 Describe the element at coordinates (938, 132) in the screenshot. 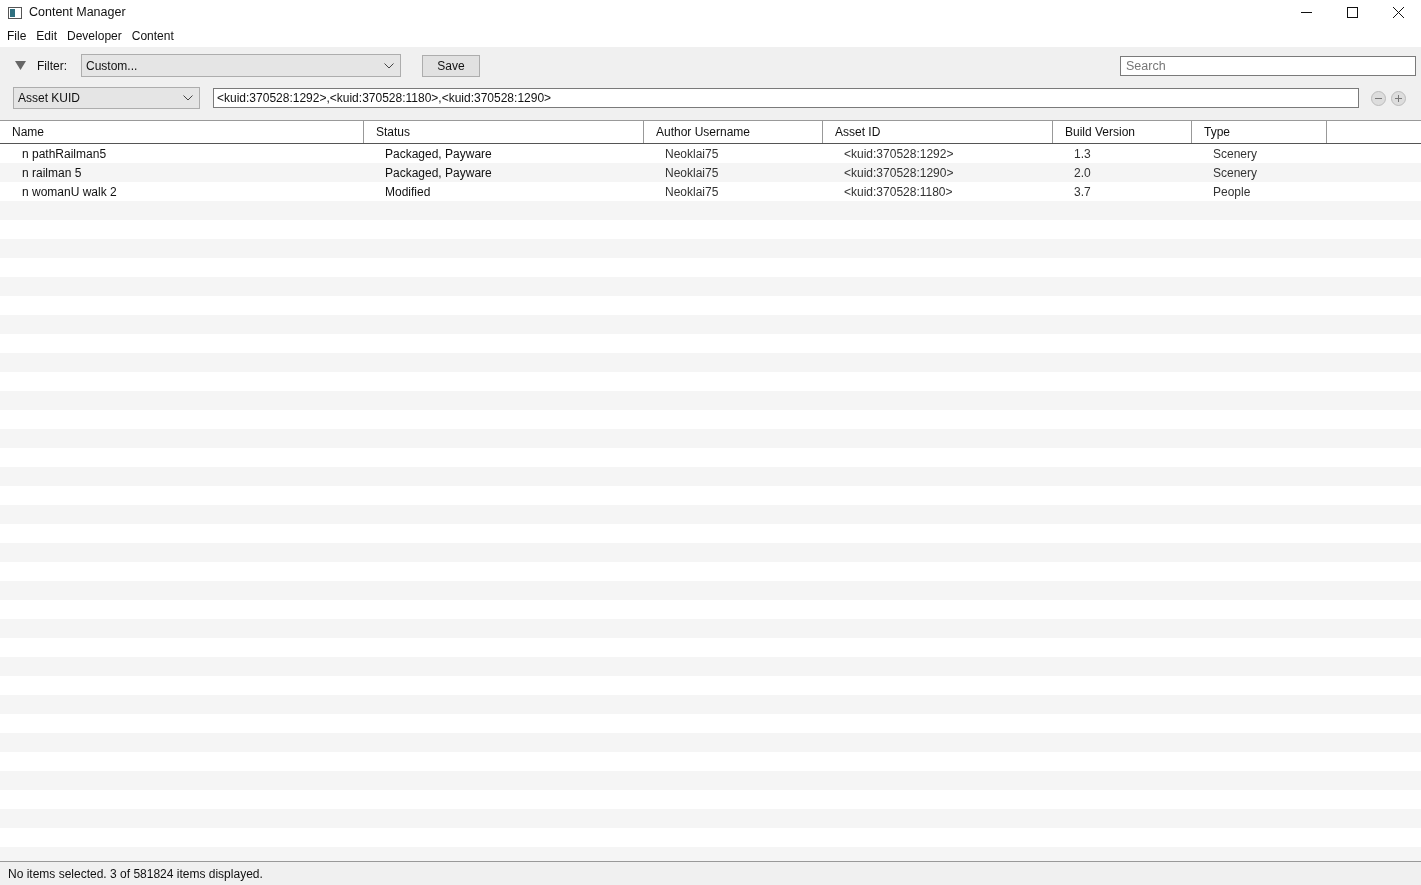

I see `column-header: Asset ID` at that location.